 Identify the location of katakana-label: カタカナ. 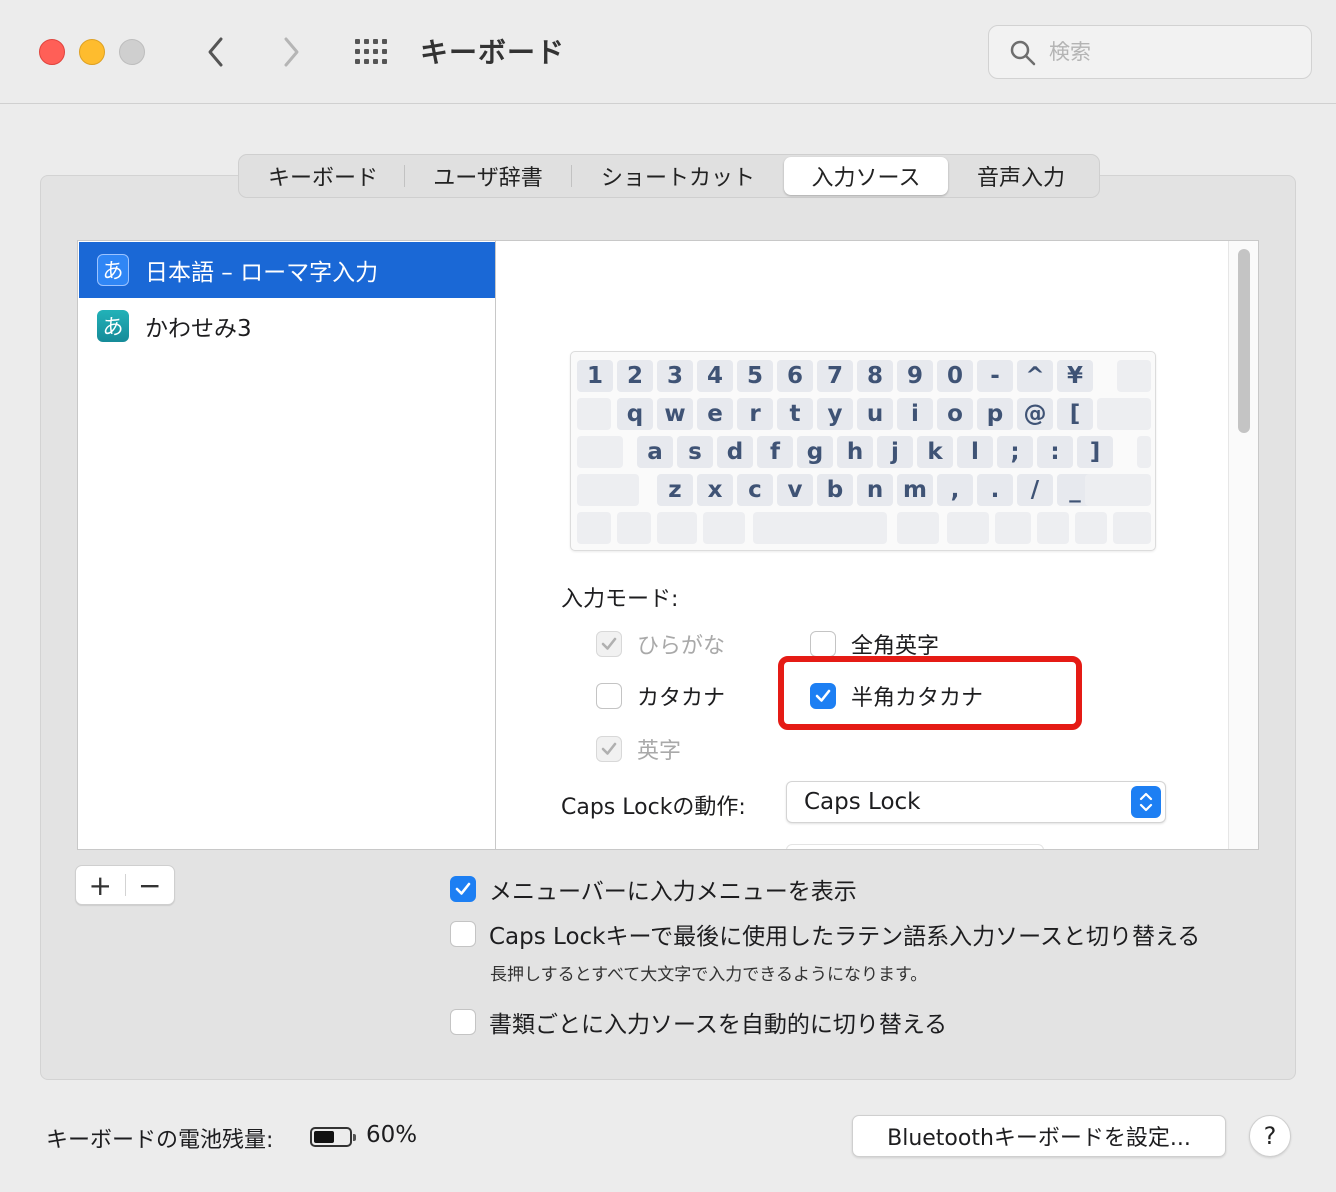
(681, 698).